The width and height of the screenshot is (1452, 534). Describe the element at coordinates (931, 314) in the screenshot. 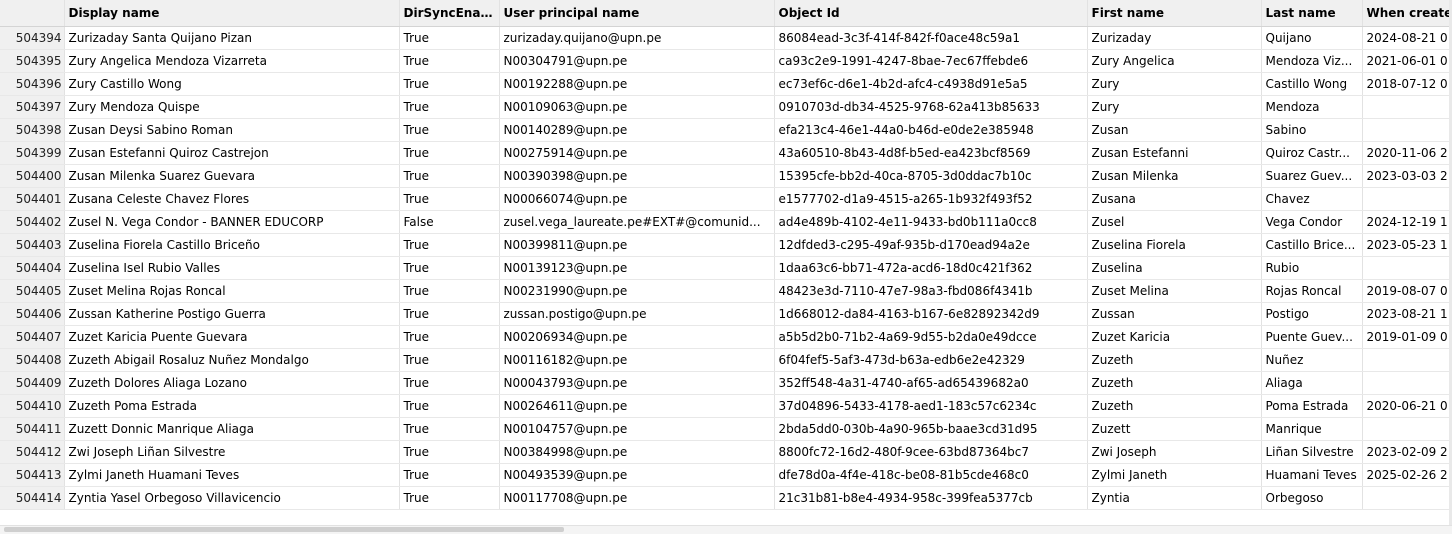

I see `cell-object-id: 1d668012-da84-4163-b167-6e82892342d9` at that location.